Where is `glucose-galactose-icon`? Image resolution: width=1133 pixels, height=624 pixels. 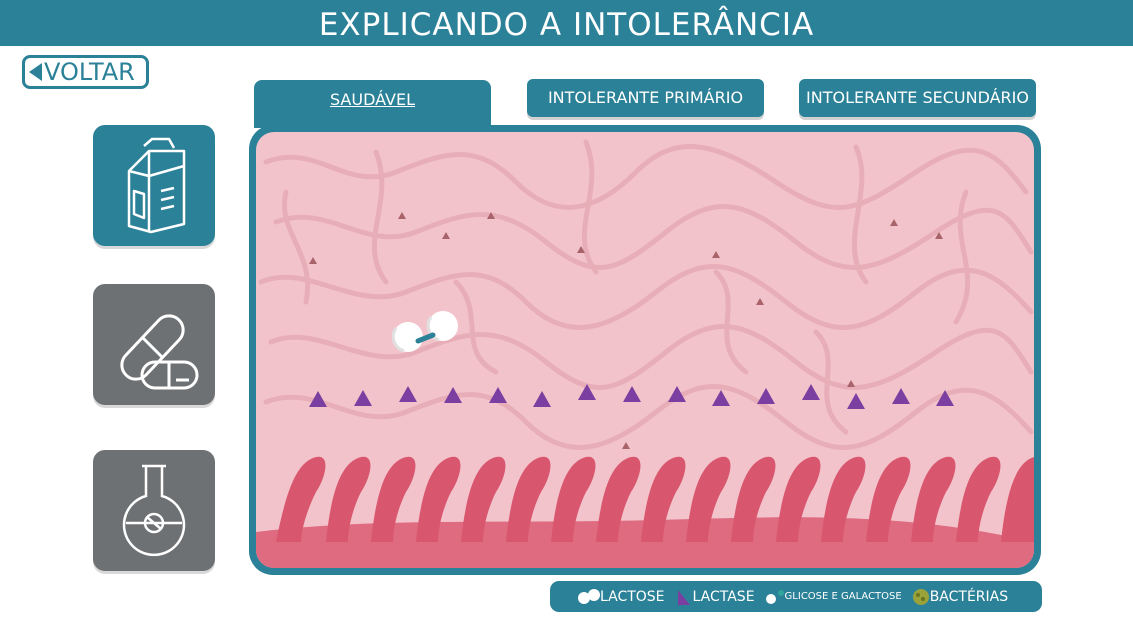
glucose-galactose-icon is located at coordinates (774, 596).